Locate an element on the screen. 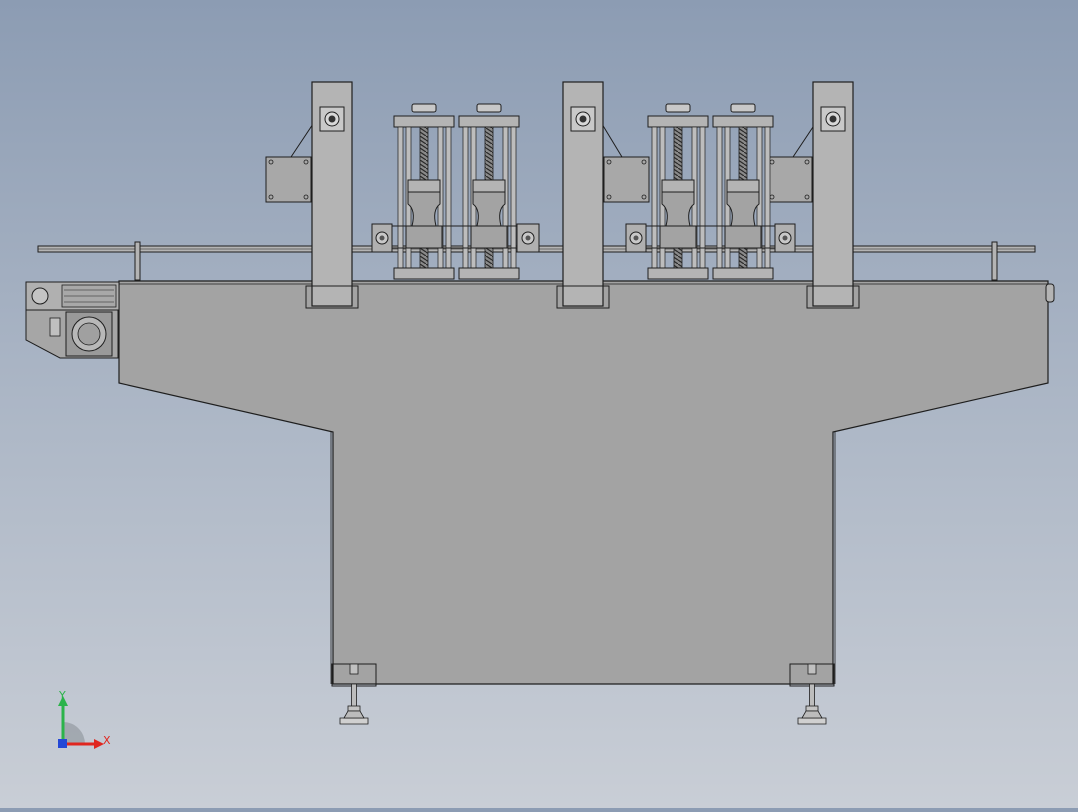  coordinate-triad: Y X is located at coordinates (84, 719).